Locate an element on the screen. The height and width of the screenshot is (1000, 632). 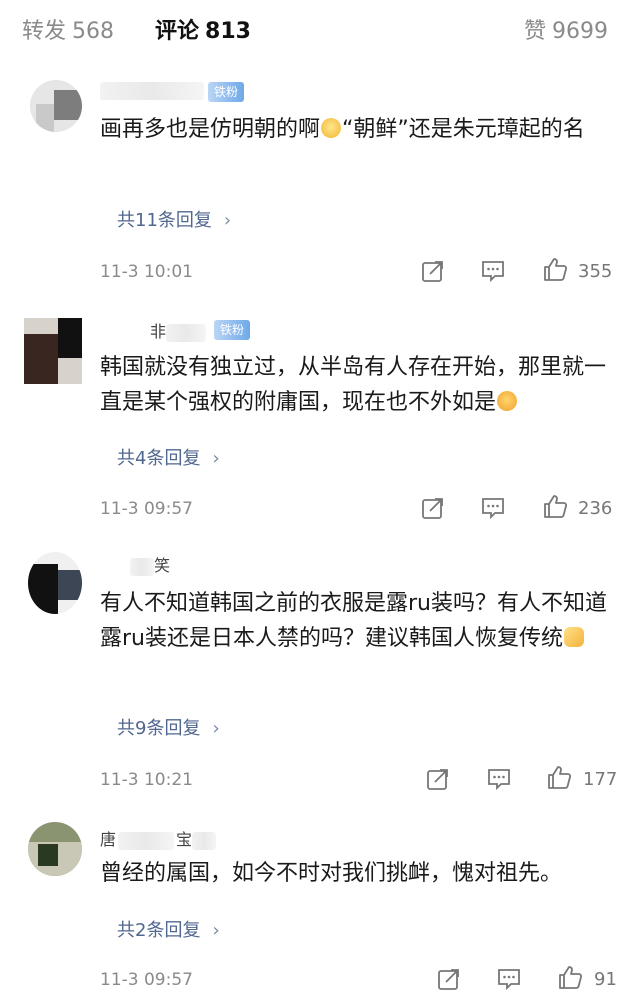
drooling-emoji-icon is located at coordinates (507, 401).